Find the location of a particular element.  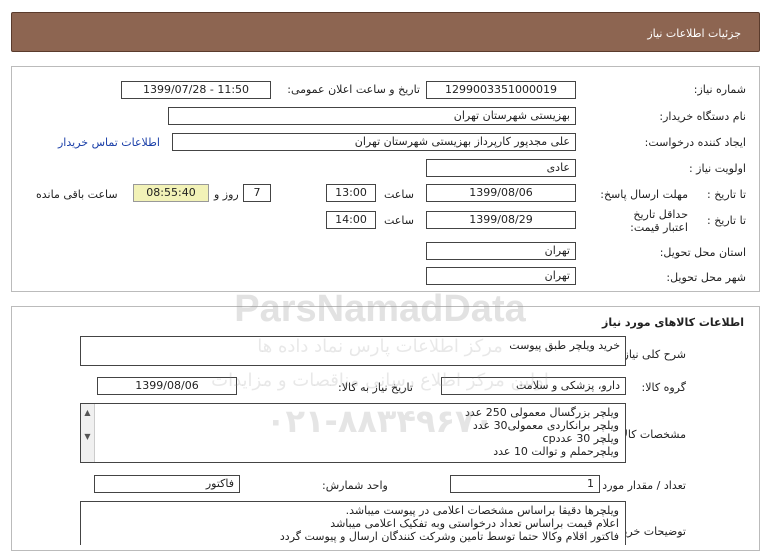

goods-need-date-label: تاریخ نیاز به کالا: is located at coordinates (375, 387).